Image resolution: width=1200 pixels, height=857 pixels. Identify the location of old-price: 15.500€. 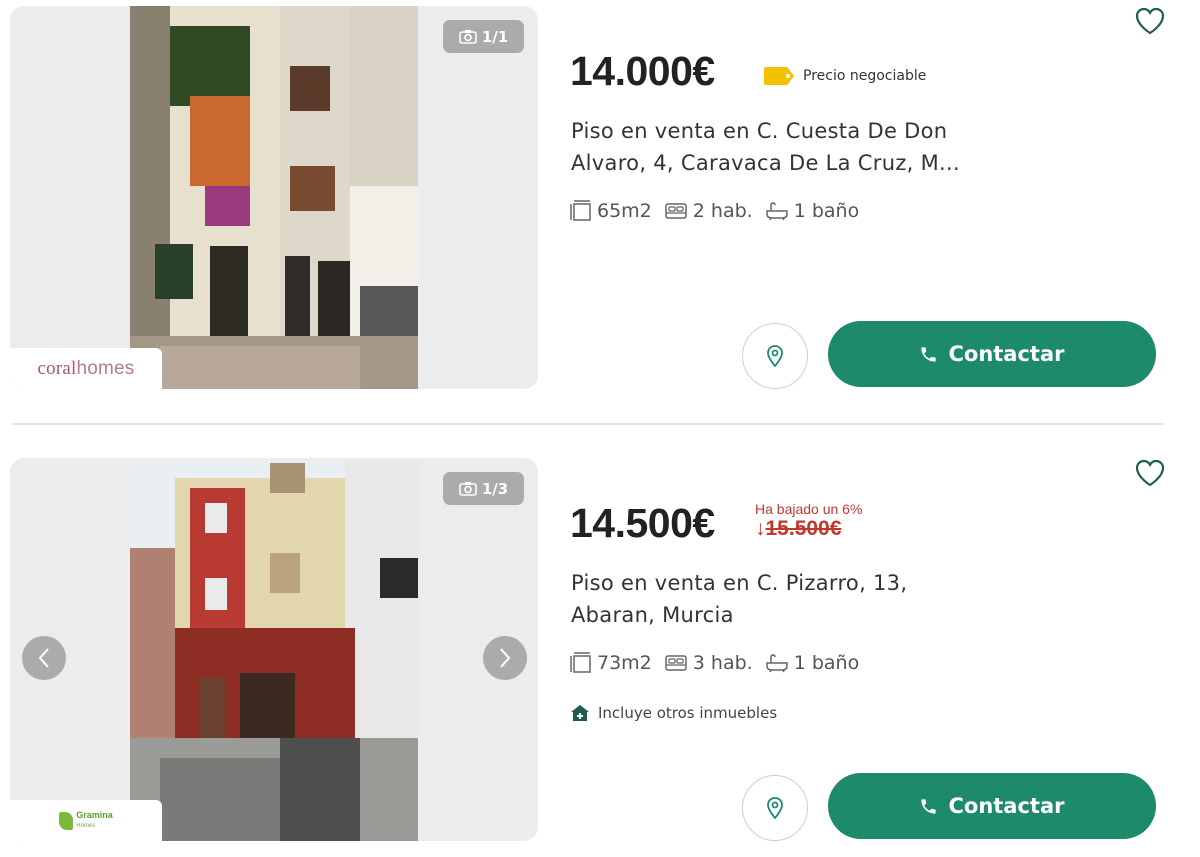
(803, 528).